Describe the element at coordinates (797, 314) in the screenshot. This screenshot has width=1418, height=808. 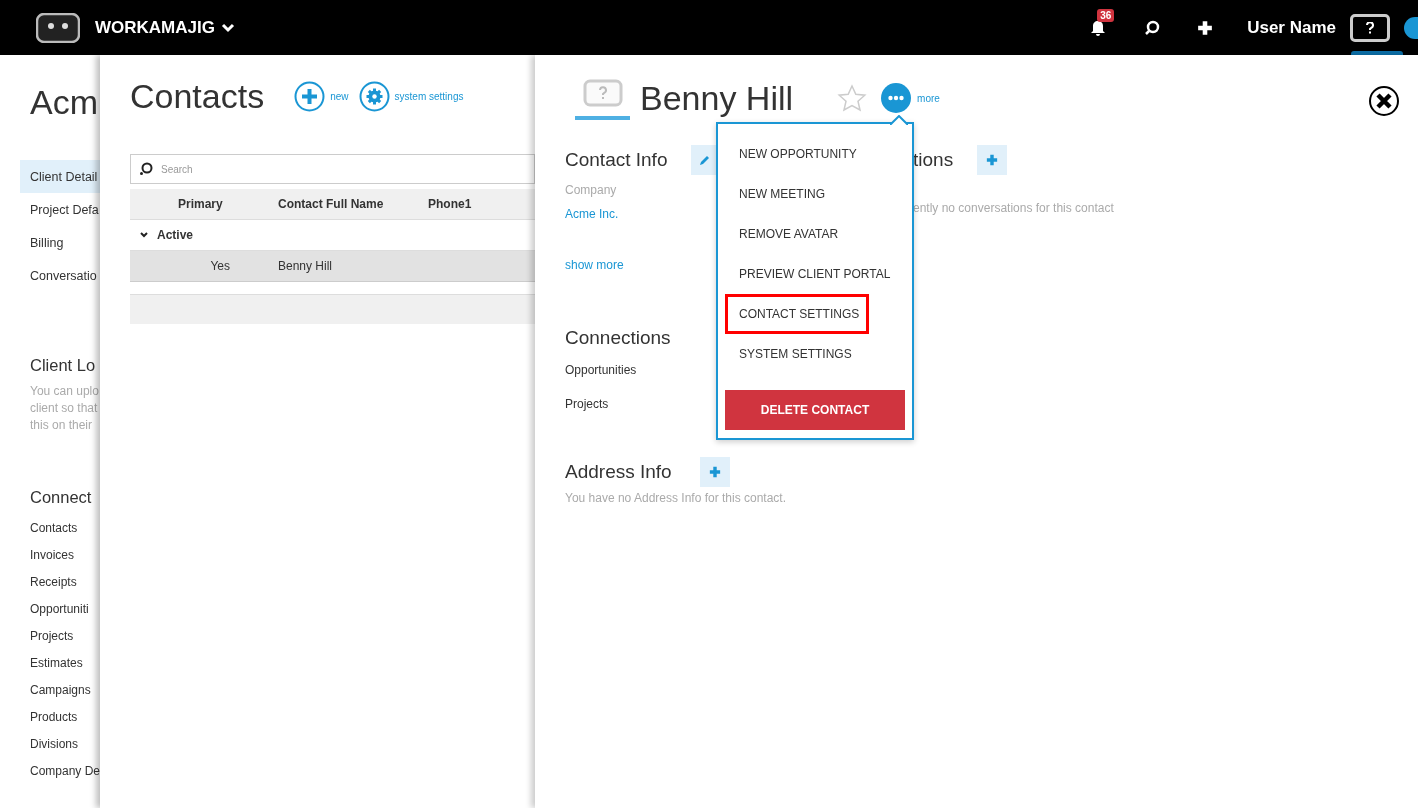
I see `menu-item: CONTACT SETTINGS` at that location.